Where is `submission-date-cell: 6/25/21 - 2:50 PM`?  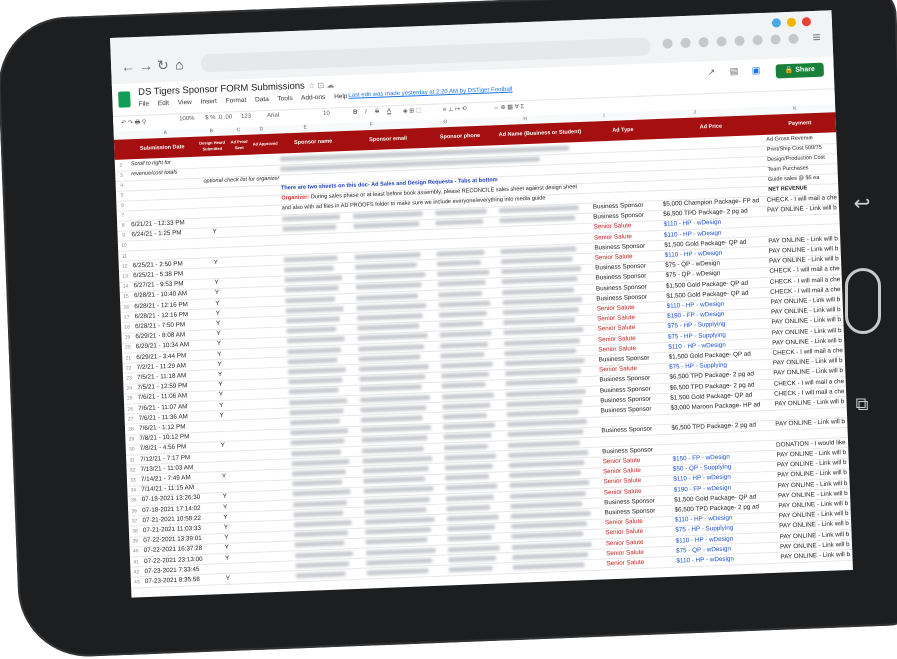 submission-date-cell: 6/25/21 - 2:50 PM is located at coordinates (158, 264).